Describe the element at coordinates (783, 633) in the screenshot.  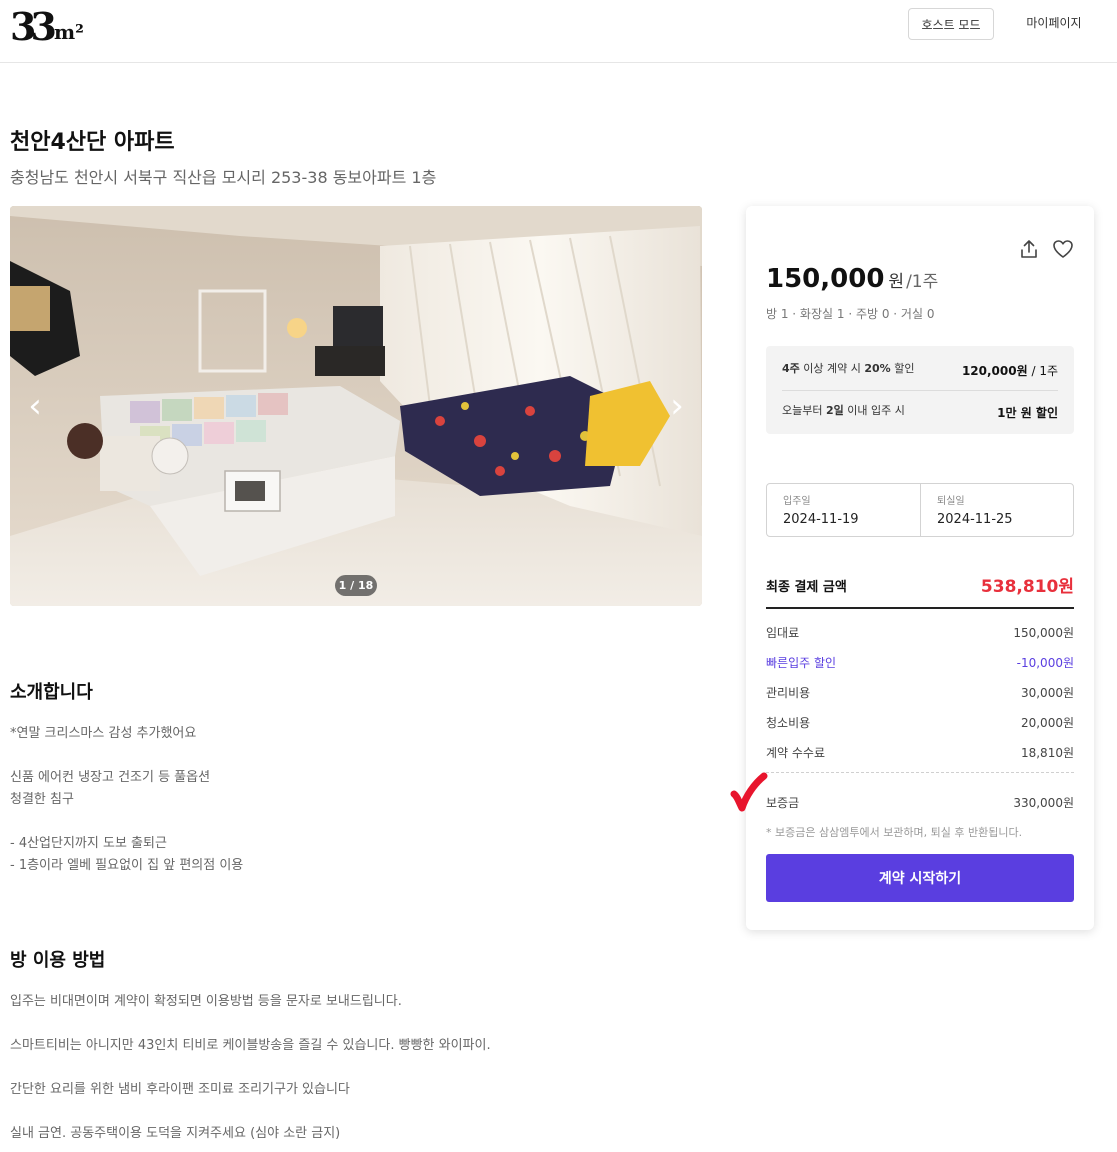
I see `fee-label: 임대료` at that location.